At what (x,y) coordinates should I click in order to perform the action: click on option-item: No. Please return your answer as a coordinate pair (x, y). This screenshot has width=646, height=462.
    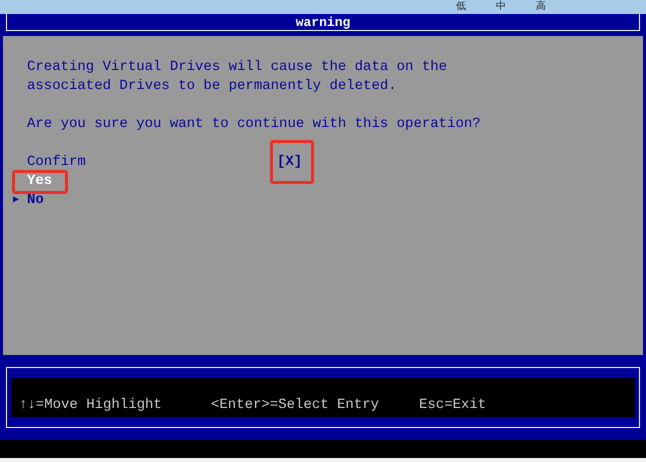
    Looking at the image, I should click on (35, 200).